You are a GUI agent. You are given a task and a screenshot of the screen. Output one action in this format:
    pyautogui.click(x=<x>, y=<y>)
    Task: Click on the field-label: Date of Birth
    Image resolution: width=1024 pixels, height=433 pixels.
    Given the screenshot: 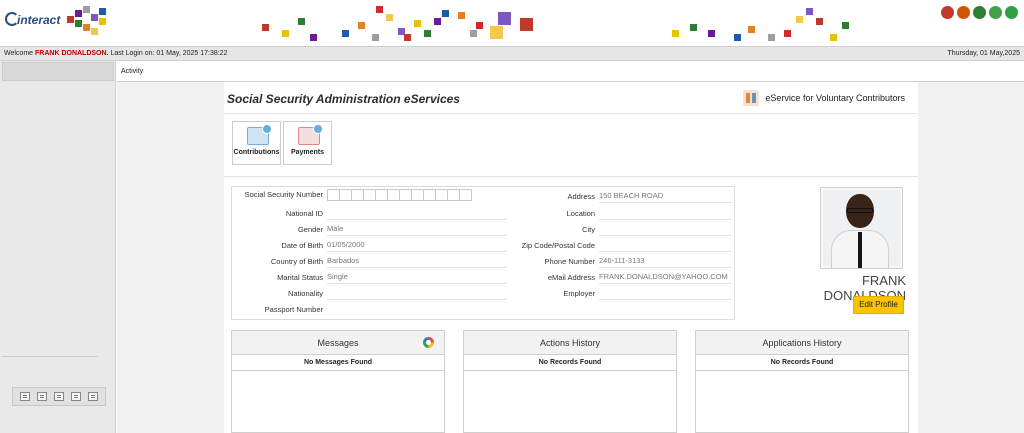 What is the action you would take?
    pyautogui.click(x=302, y=245)
    